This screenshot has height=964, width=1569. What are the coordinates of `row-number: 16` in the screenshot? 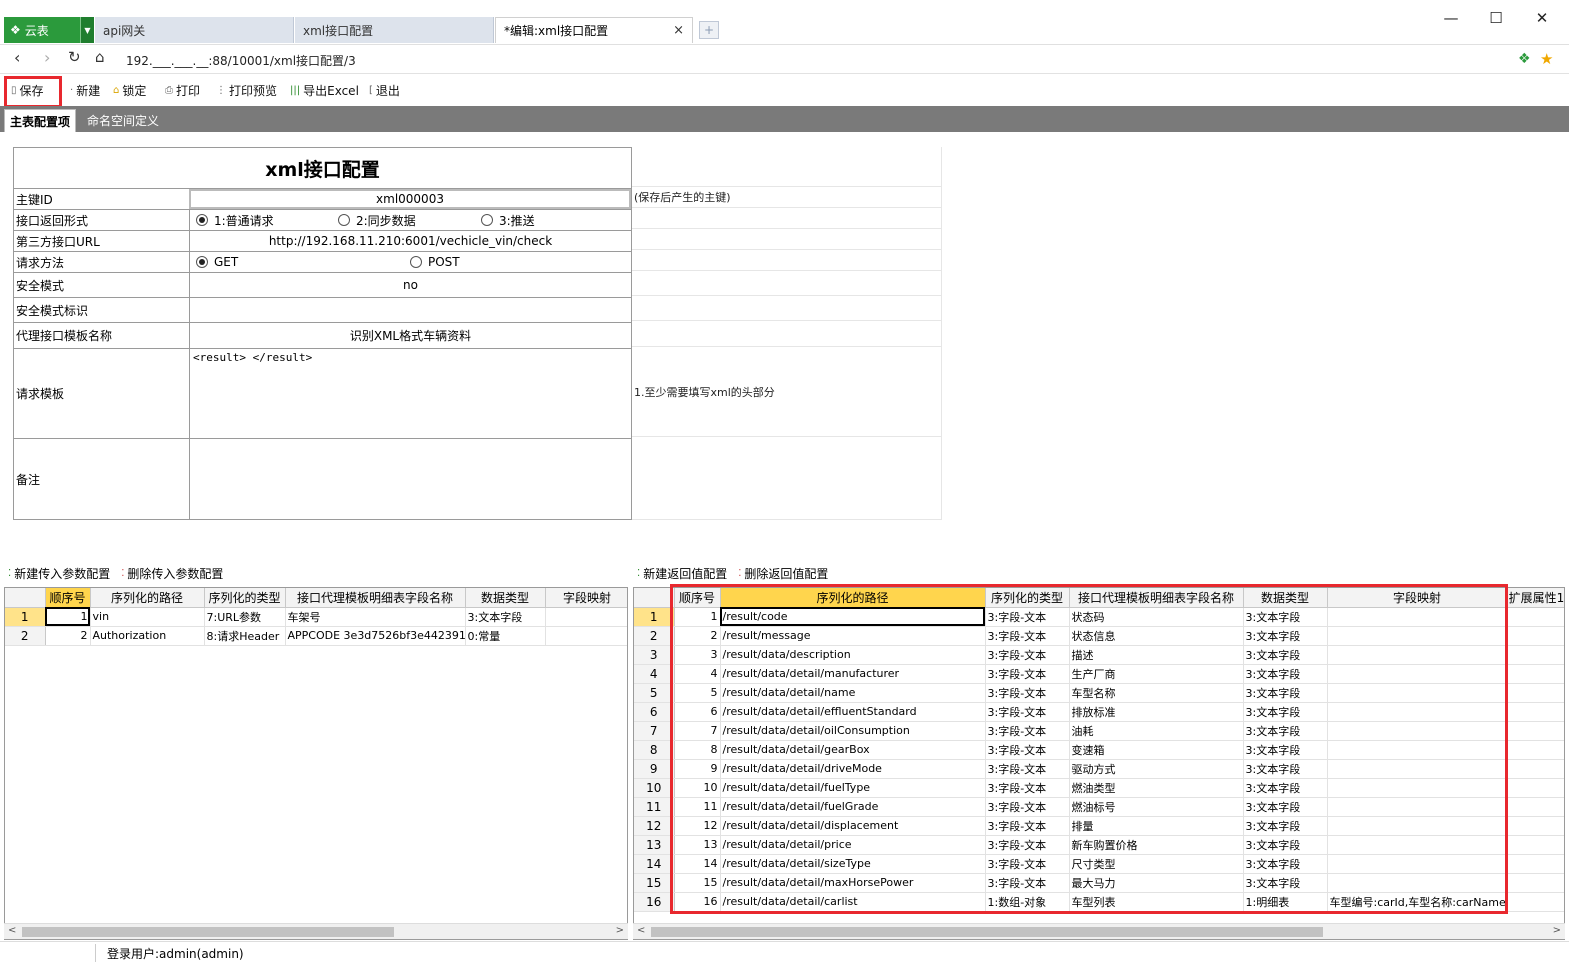 It's located at (654, 902).